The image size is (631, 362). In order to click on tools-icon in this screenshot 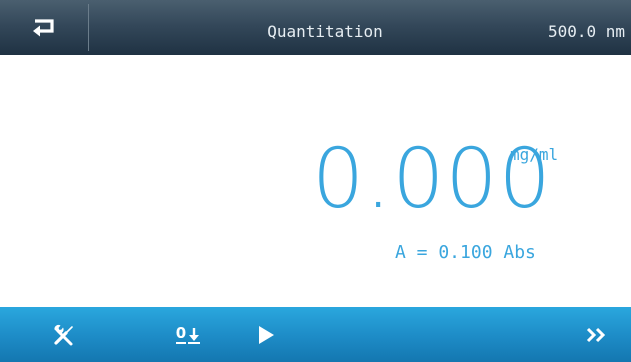, I will do `click(63, 334)`.